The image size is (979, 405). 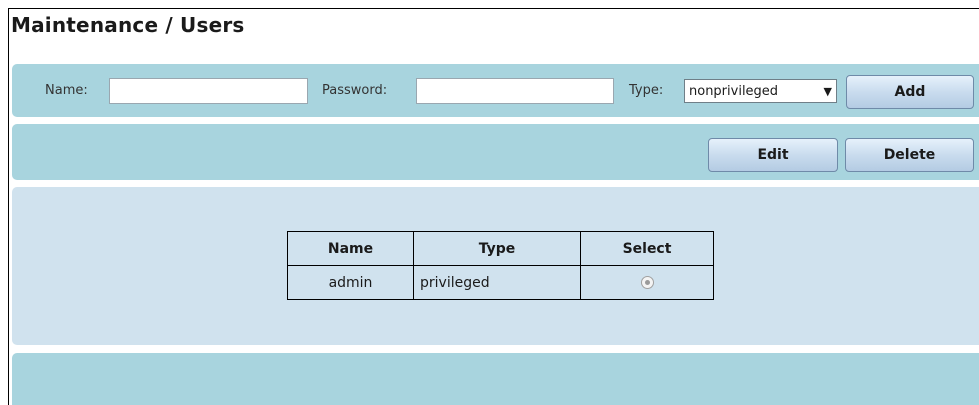 I want to click on name-label: Name:, so click(x=66, y=90).